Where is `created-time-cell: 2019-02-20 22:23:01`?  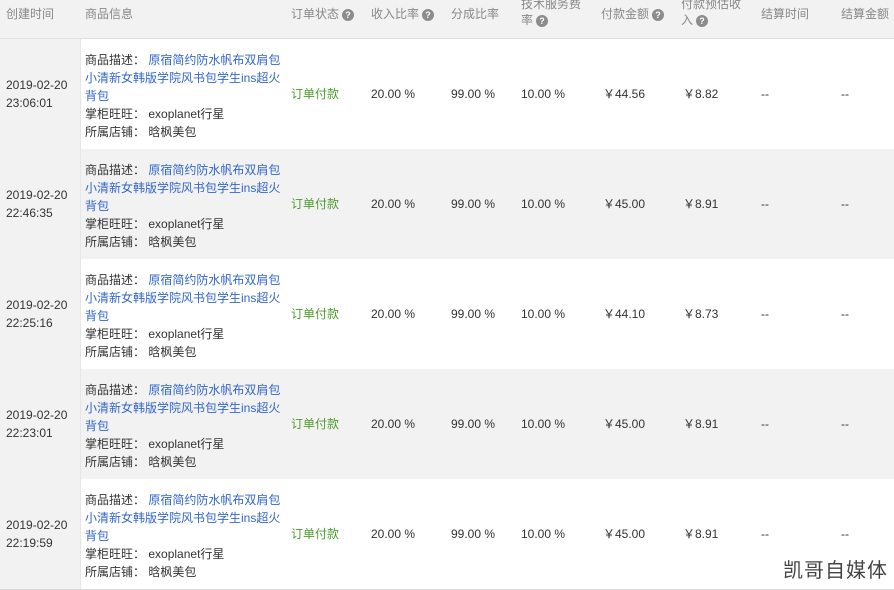
created-time-cell: 2019-02-20 22:23:01 is located at coordinates (40, 424).